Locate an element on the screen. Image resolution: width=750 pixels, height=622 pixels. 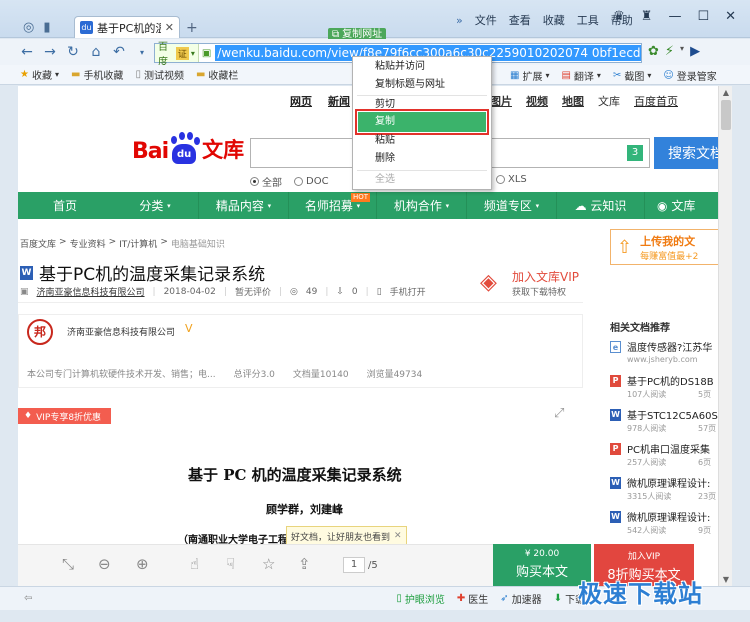
search-engine-selector: 百度 证 ▾ is located at coordinates (177, 55).